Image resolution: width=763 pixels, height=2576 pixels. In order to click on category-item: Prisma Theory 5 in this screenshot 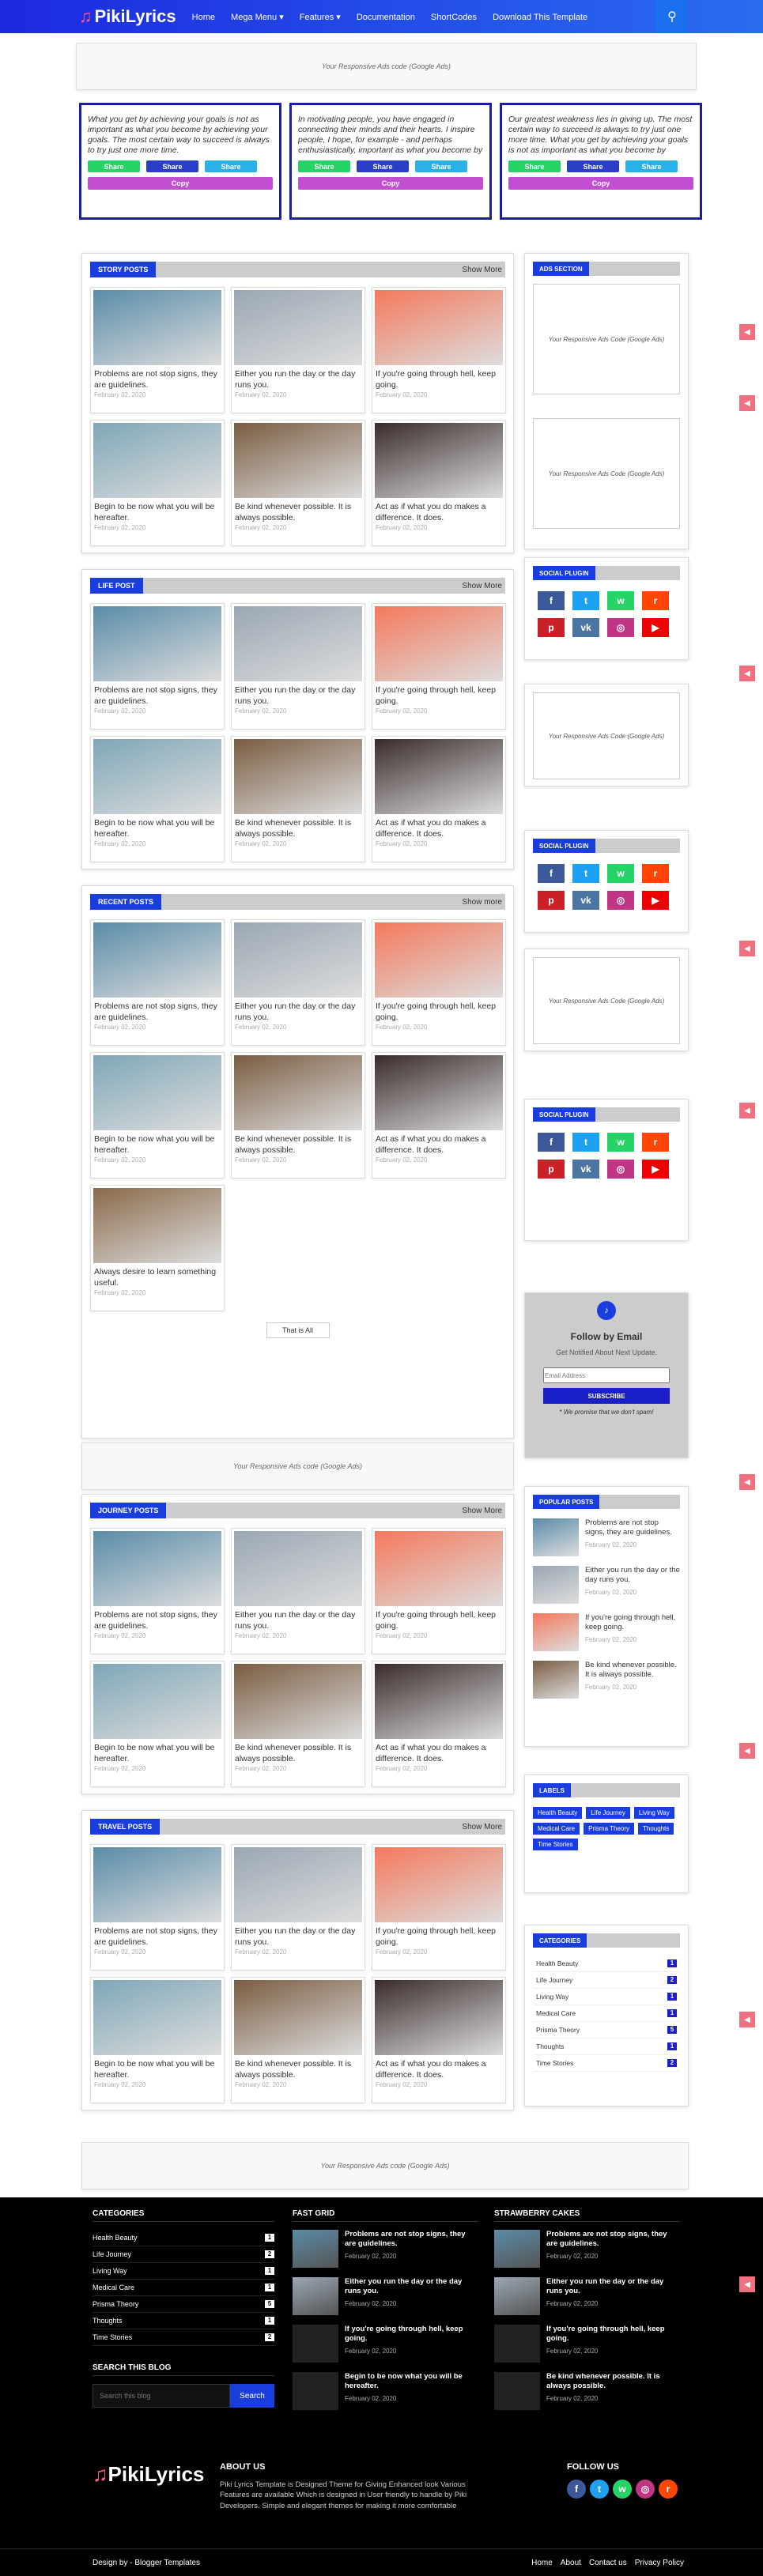, I will do `click(606, 2030)`.